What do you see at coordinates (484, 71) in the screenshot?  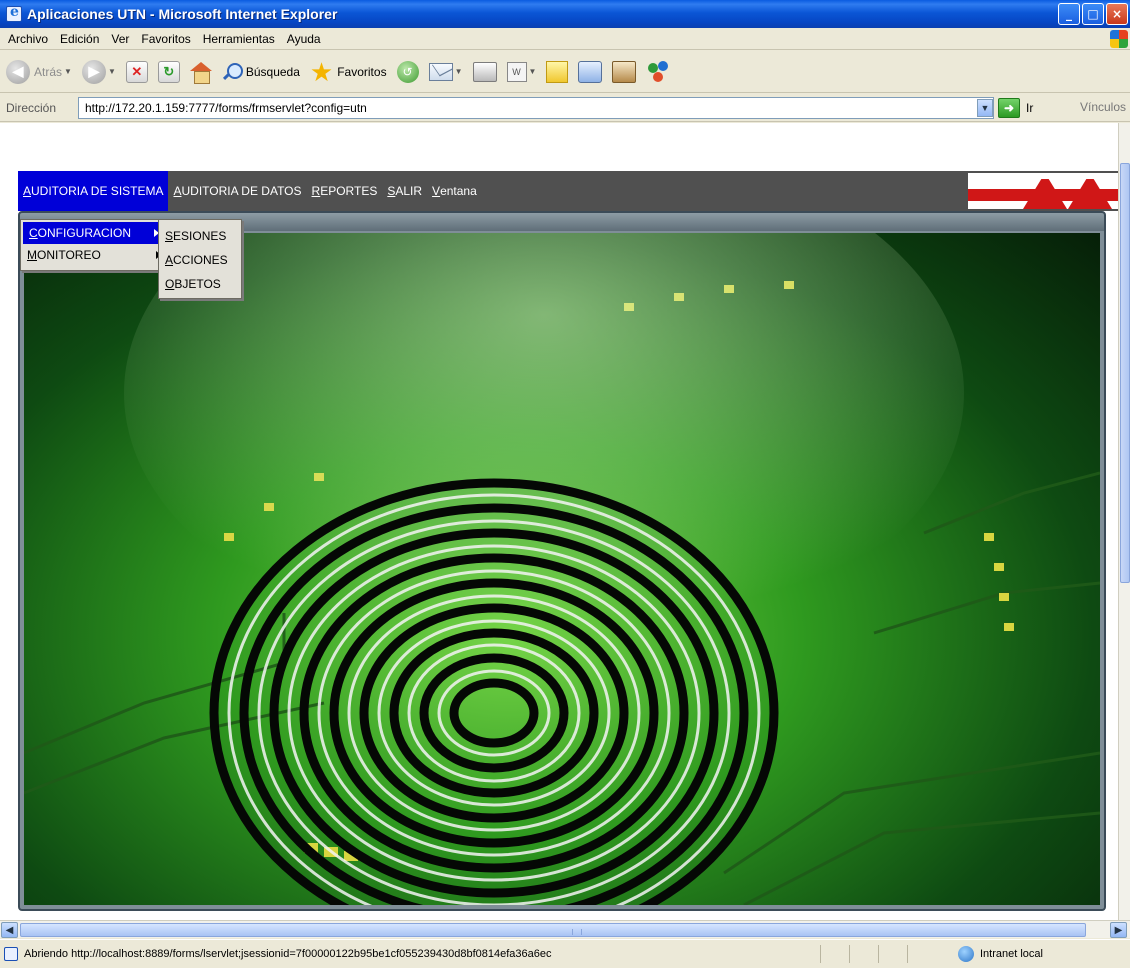 I see `print-button` at bounding box center [484, 71].